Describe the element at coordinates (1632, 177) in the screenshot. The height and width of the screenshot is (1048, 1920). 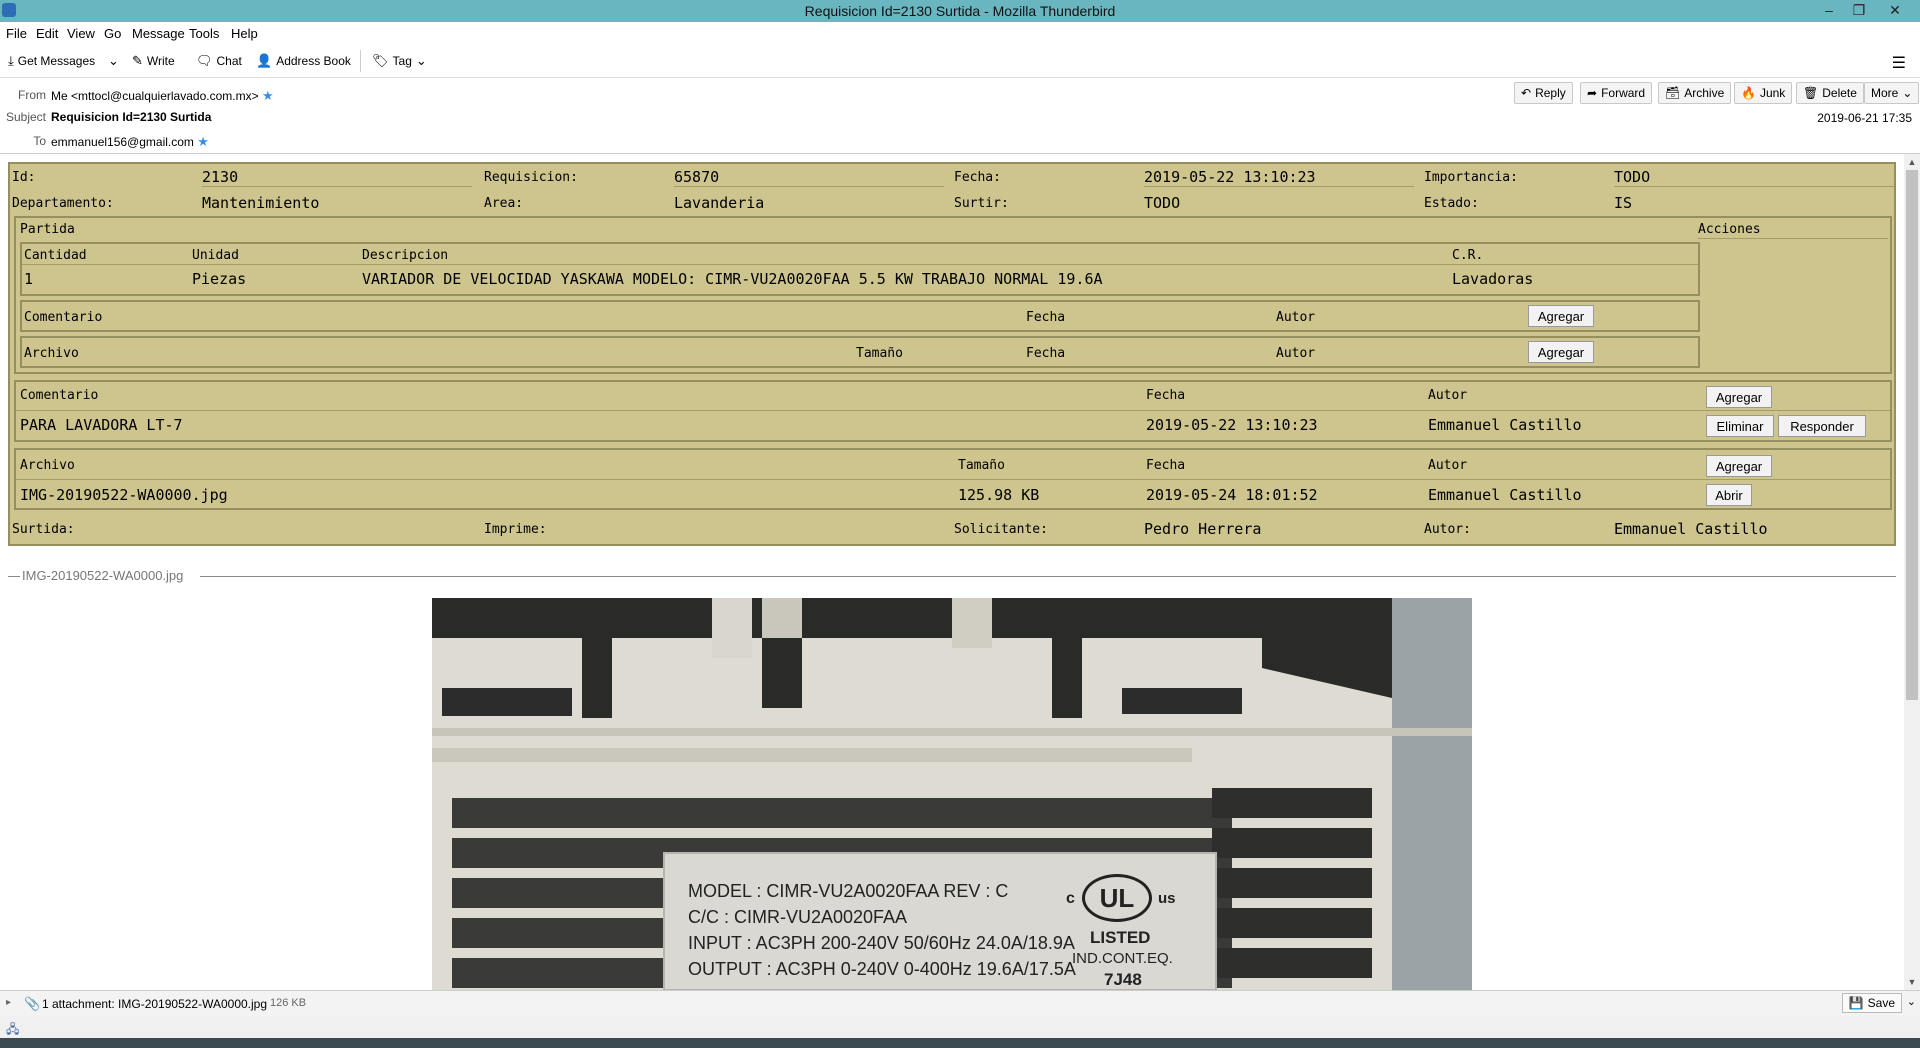
I see `importancia-value: TODO` at that location.